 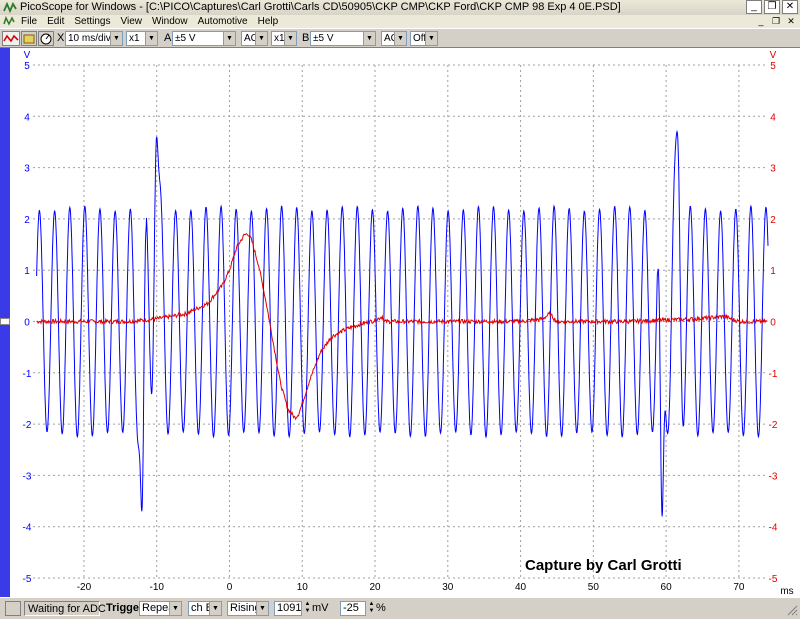 What do you see at coordinates (27, 220) in the screenshot?
I see `y-tick-label-left: 2` at bounding box center [27, 220].